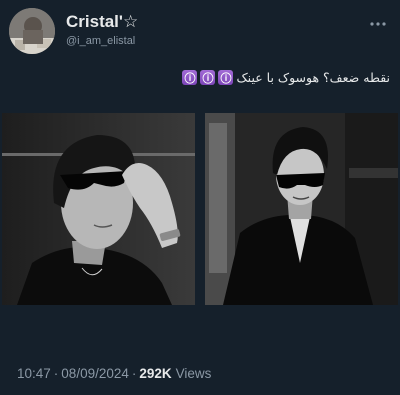 The width and height of the screenshot is (400, 395). I want to click on tweet-date: 08/09/2024, so click(95, 373).